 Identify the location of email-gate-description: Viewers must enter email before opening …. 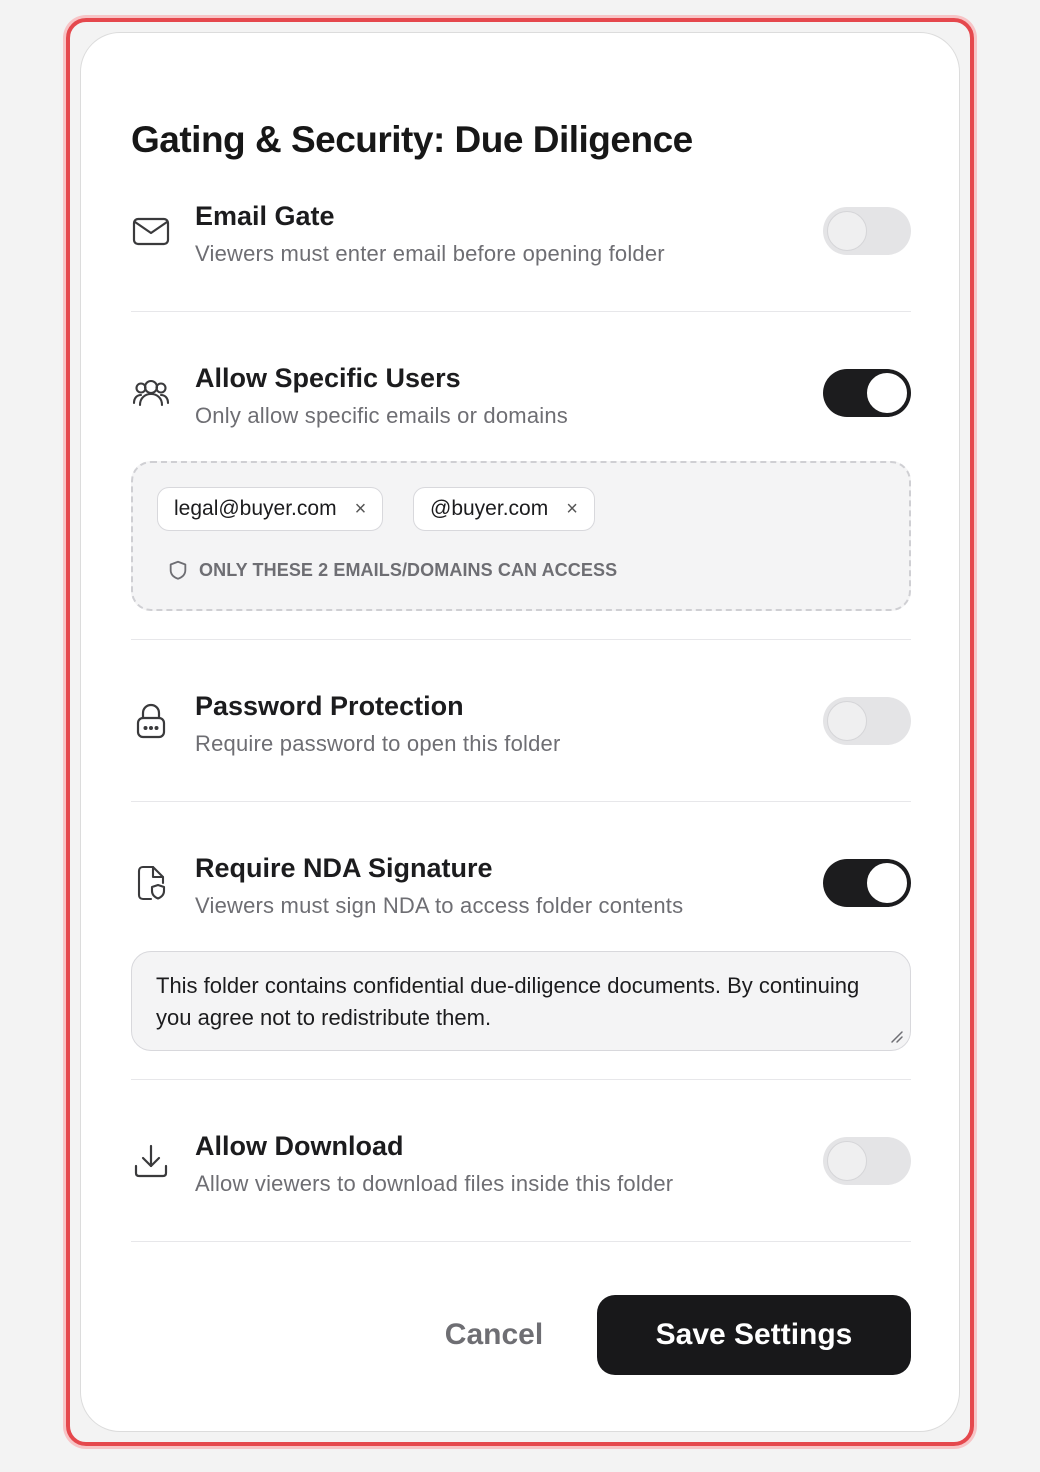
(430, 253).